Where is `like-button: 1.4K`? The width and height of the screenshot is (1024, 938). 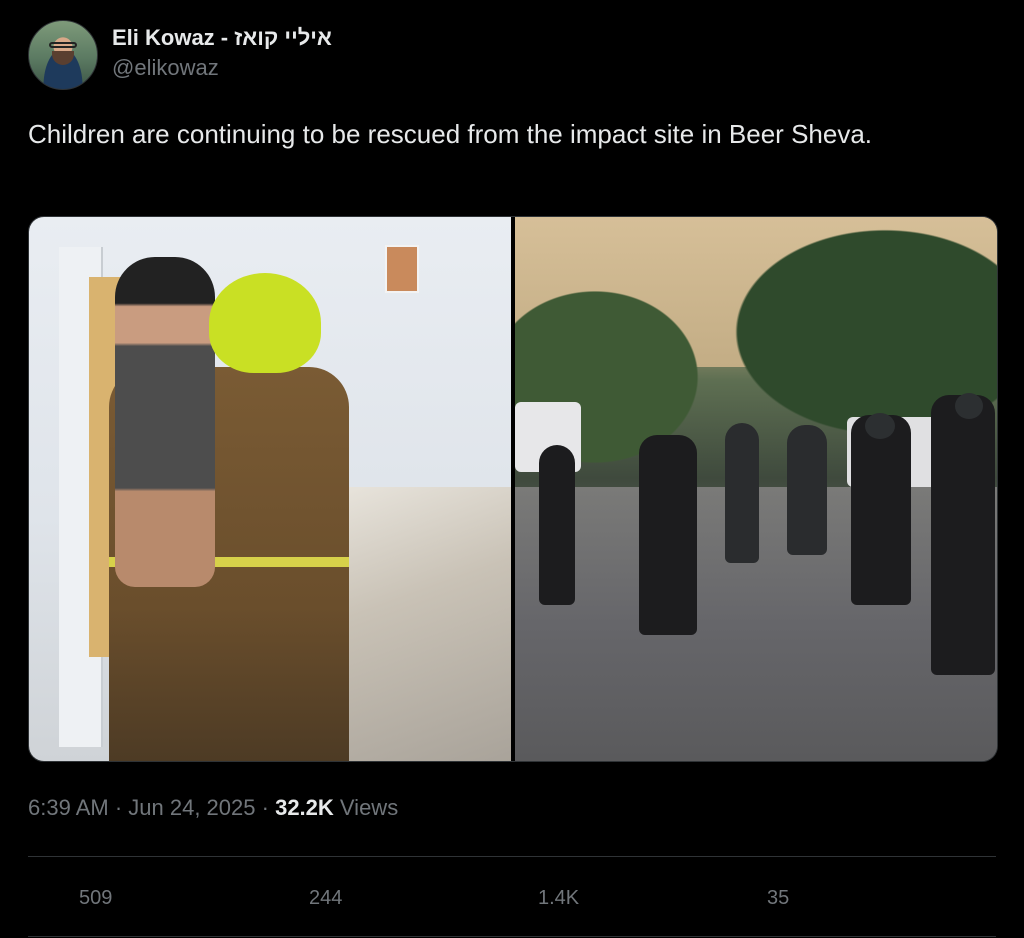 like-button: 1.4K is located at coordinates (558, 898).